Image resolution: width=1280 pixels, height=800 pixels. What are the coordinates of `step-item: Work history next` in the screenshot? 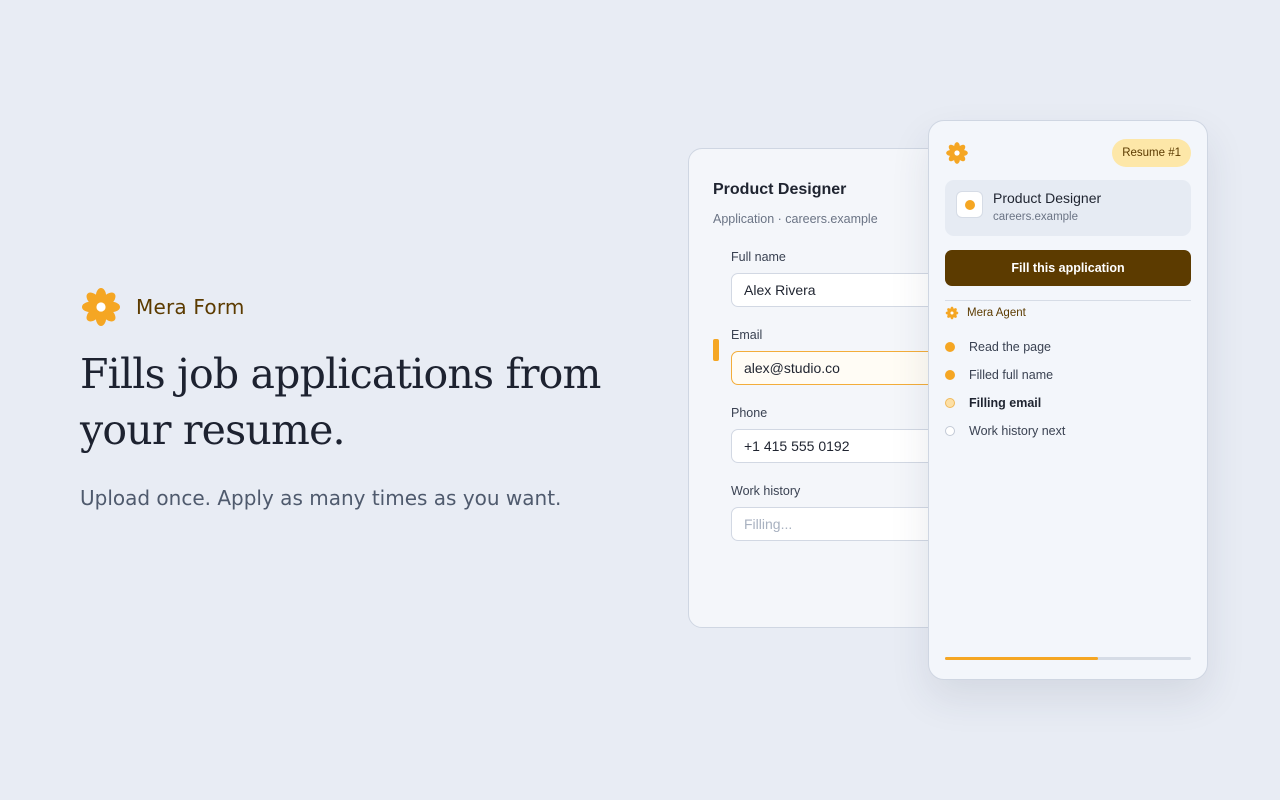 It's located at (1068, 431).